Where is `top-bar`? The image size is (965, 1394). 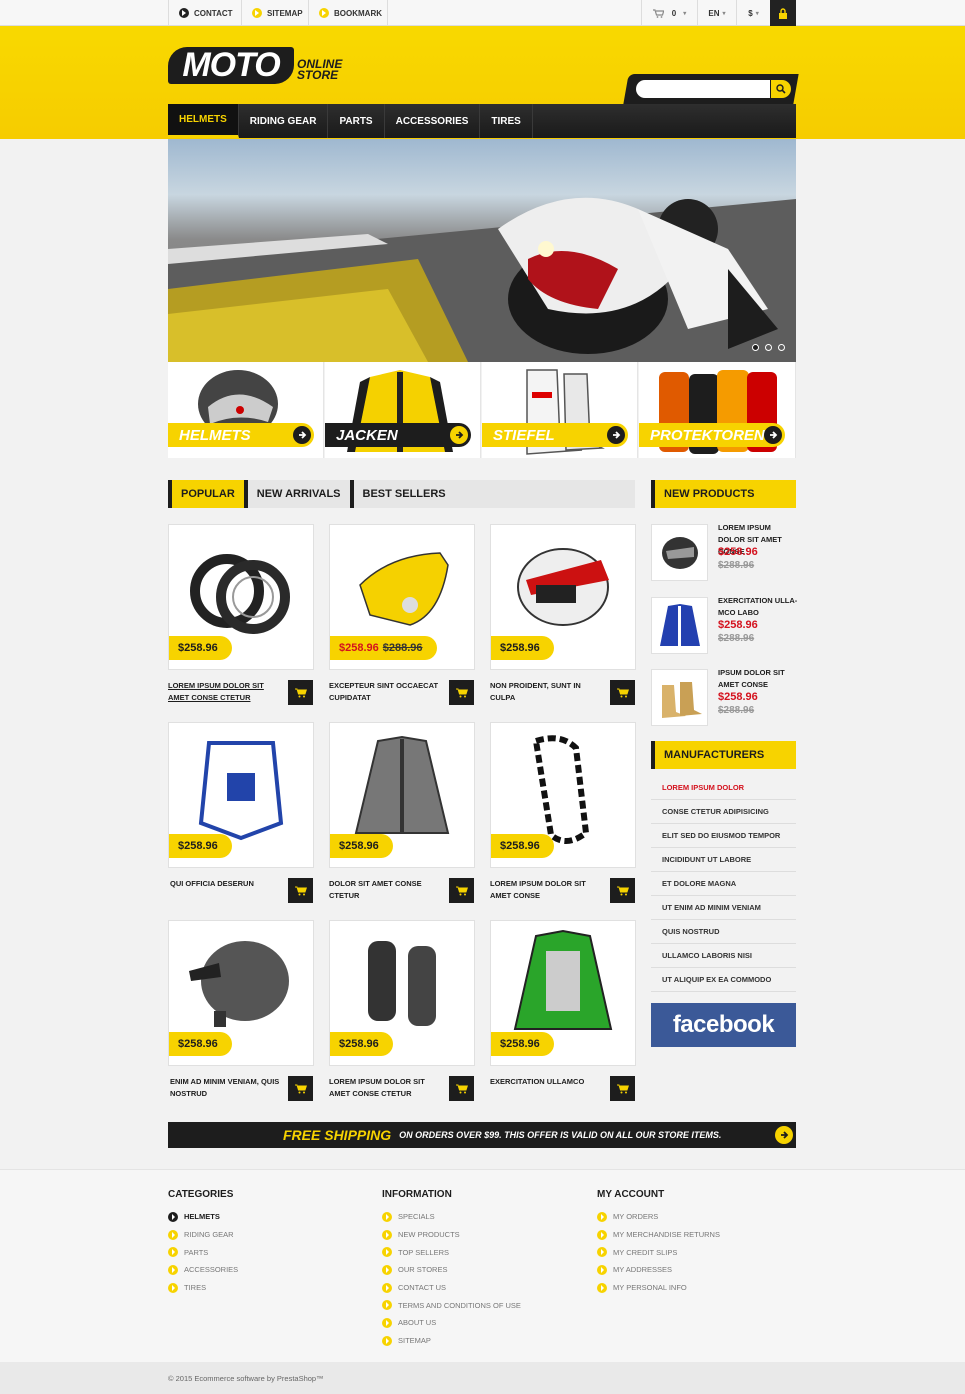 top-bar is located at coordinates (482, 13).